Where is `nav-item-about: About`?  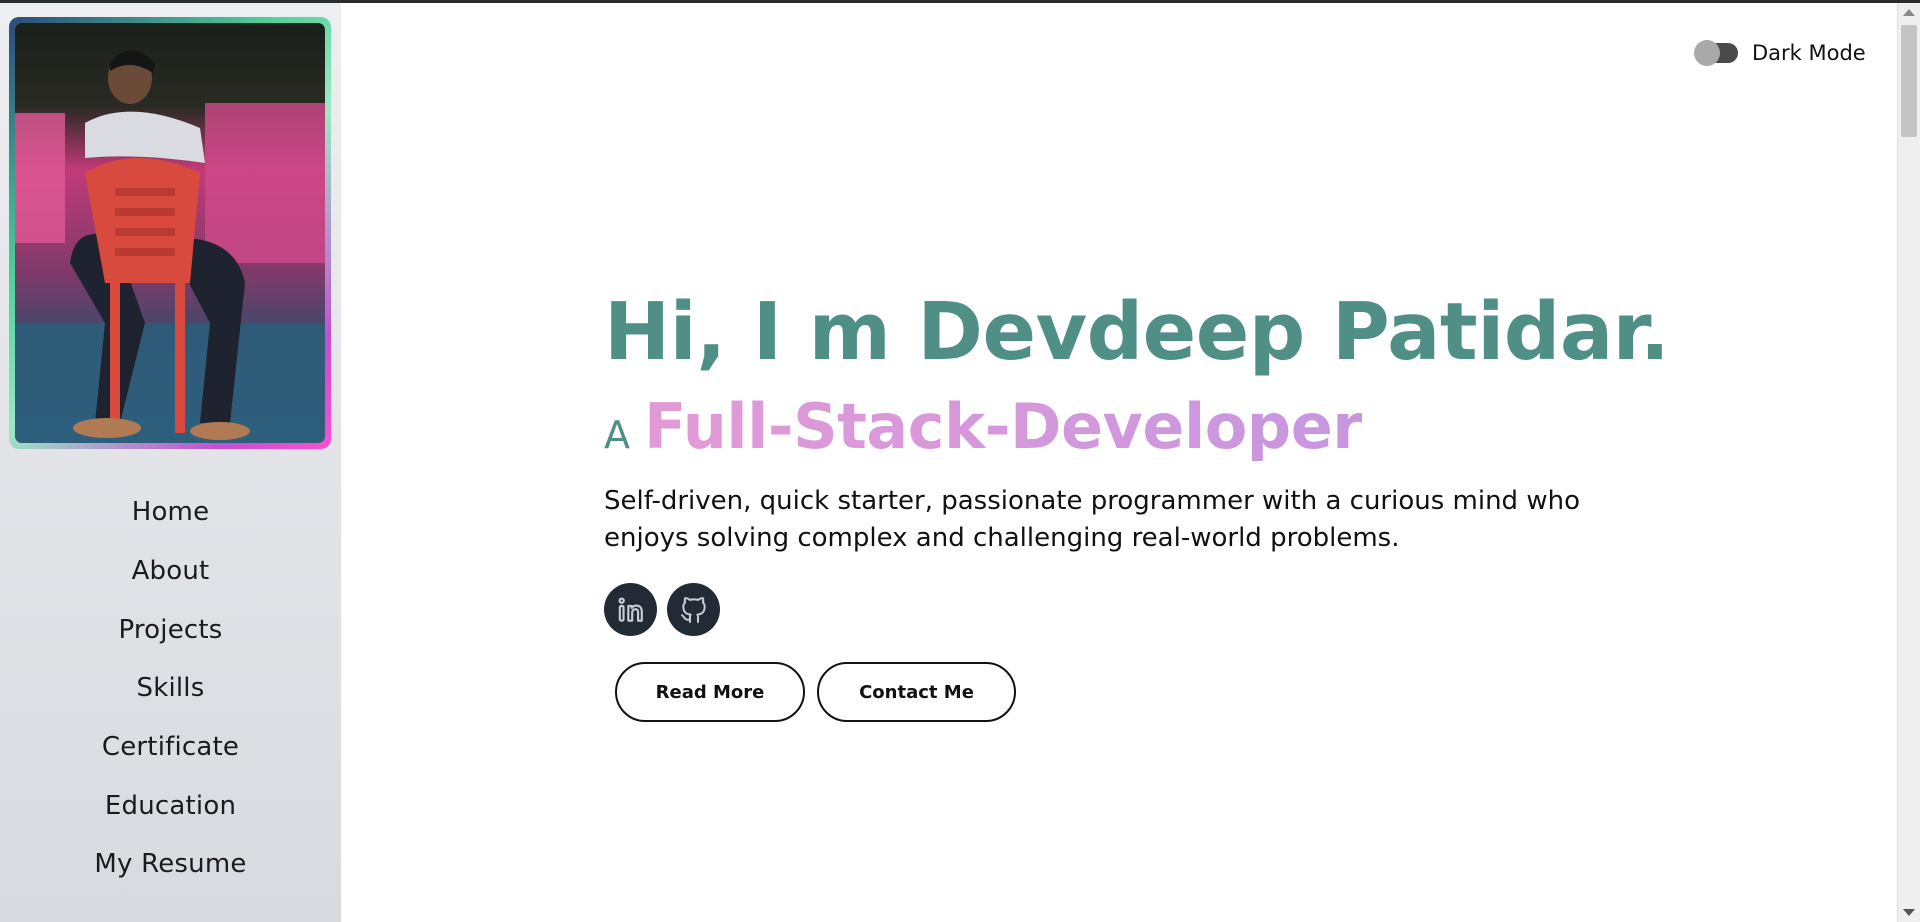
nav-item-about: About is located at coordinates (170, 571).